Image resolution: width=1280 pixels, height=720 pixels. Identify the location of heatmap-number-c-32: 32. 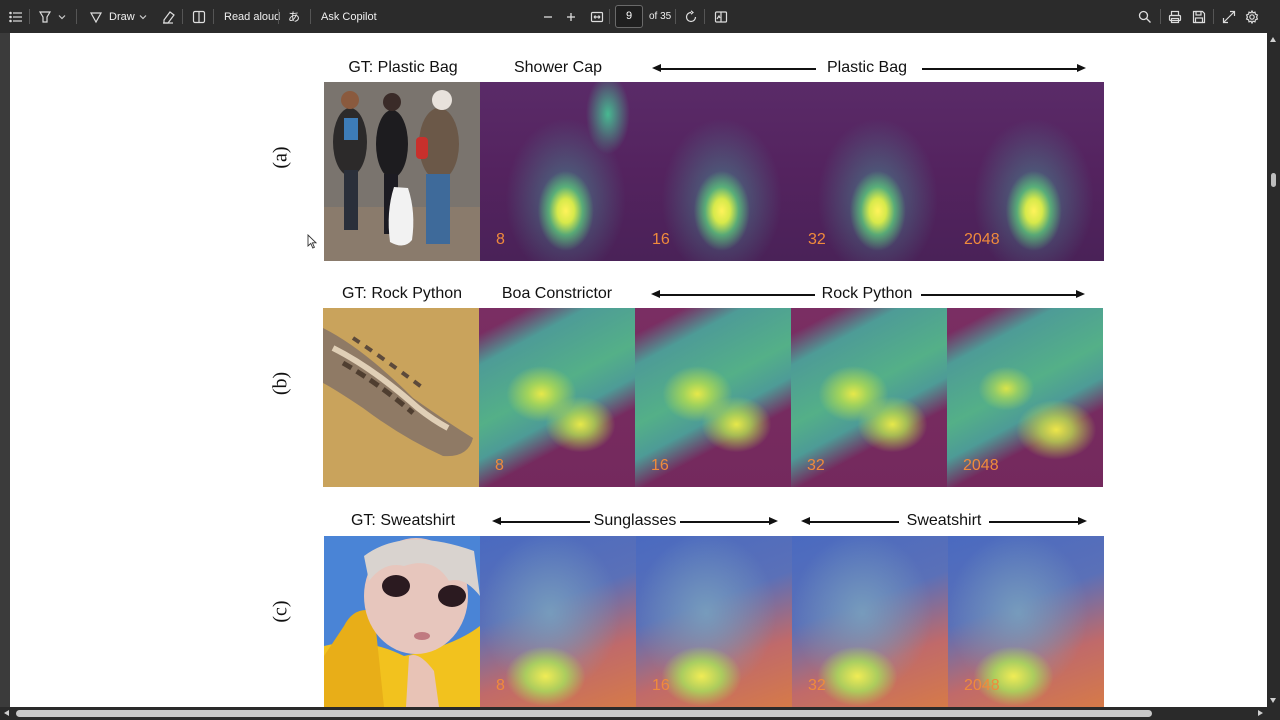
(817, 685).